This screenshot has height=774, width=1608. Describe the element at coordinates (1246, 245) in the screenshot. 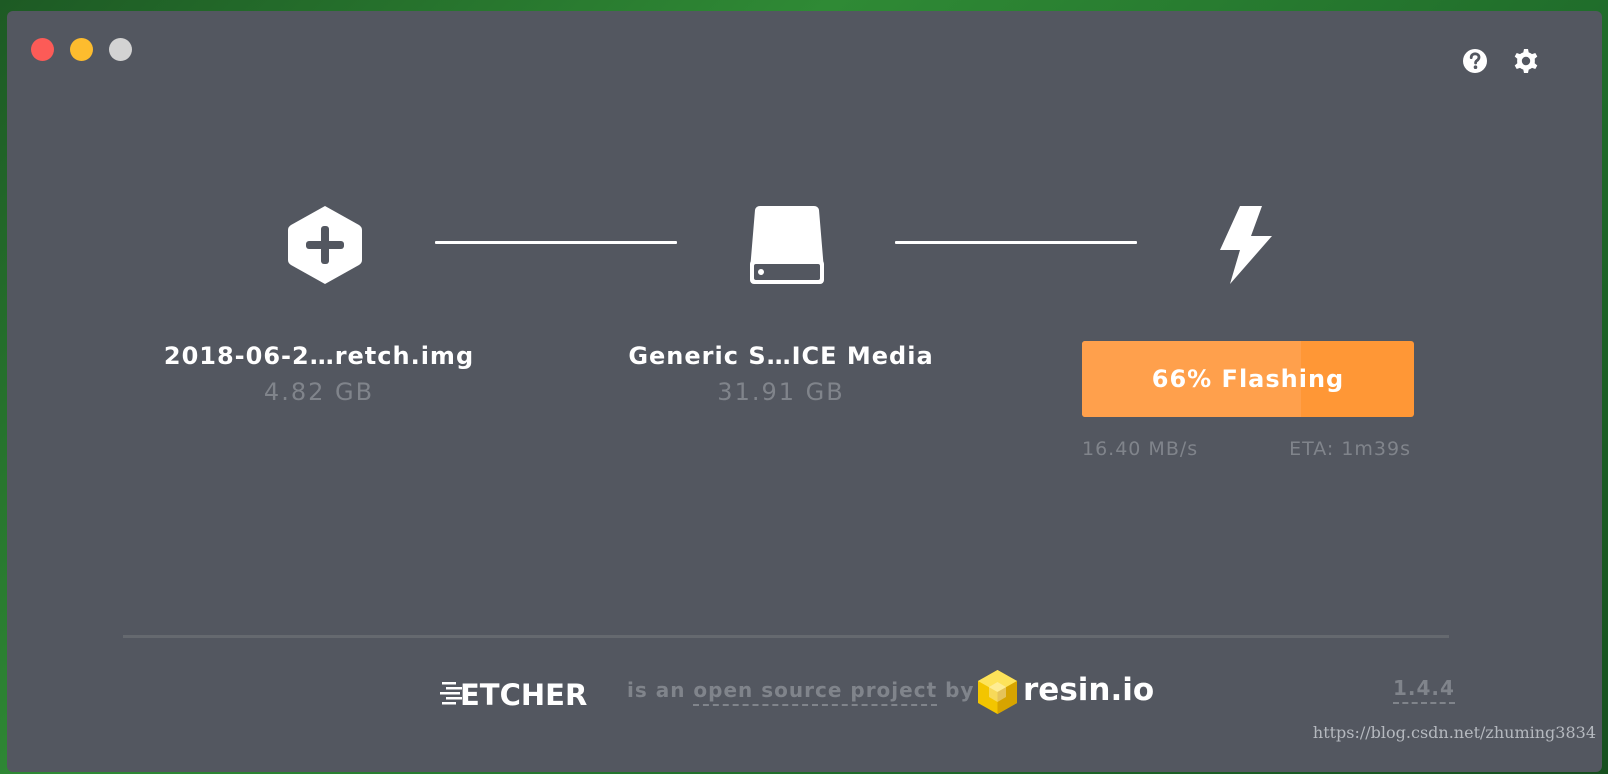

I see `lightning-icon` at that location.